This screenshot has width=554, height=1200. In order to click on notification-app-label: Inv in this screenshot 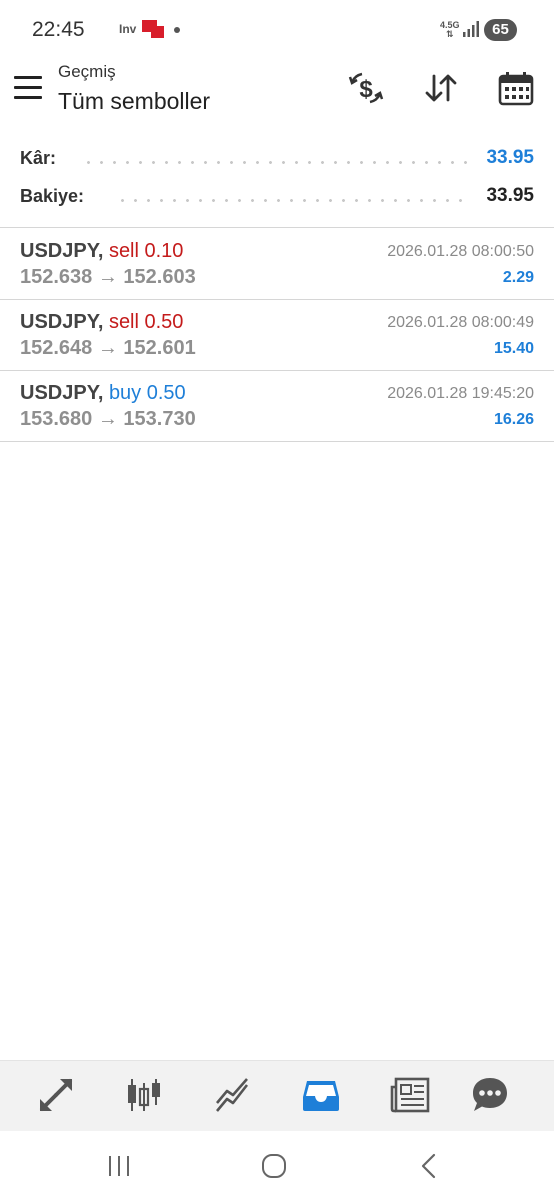, I will do `click(128, 29)`.